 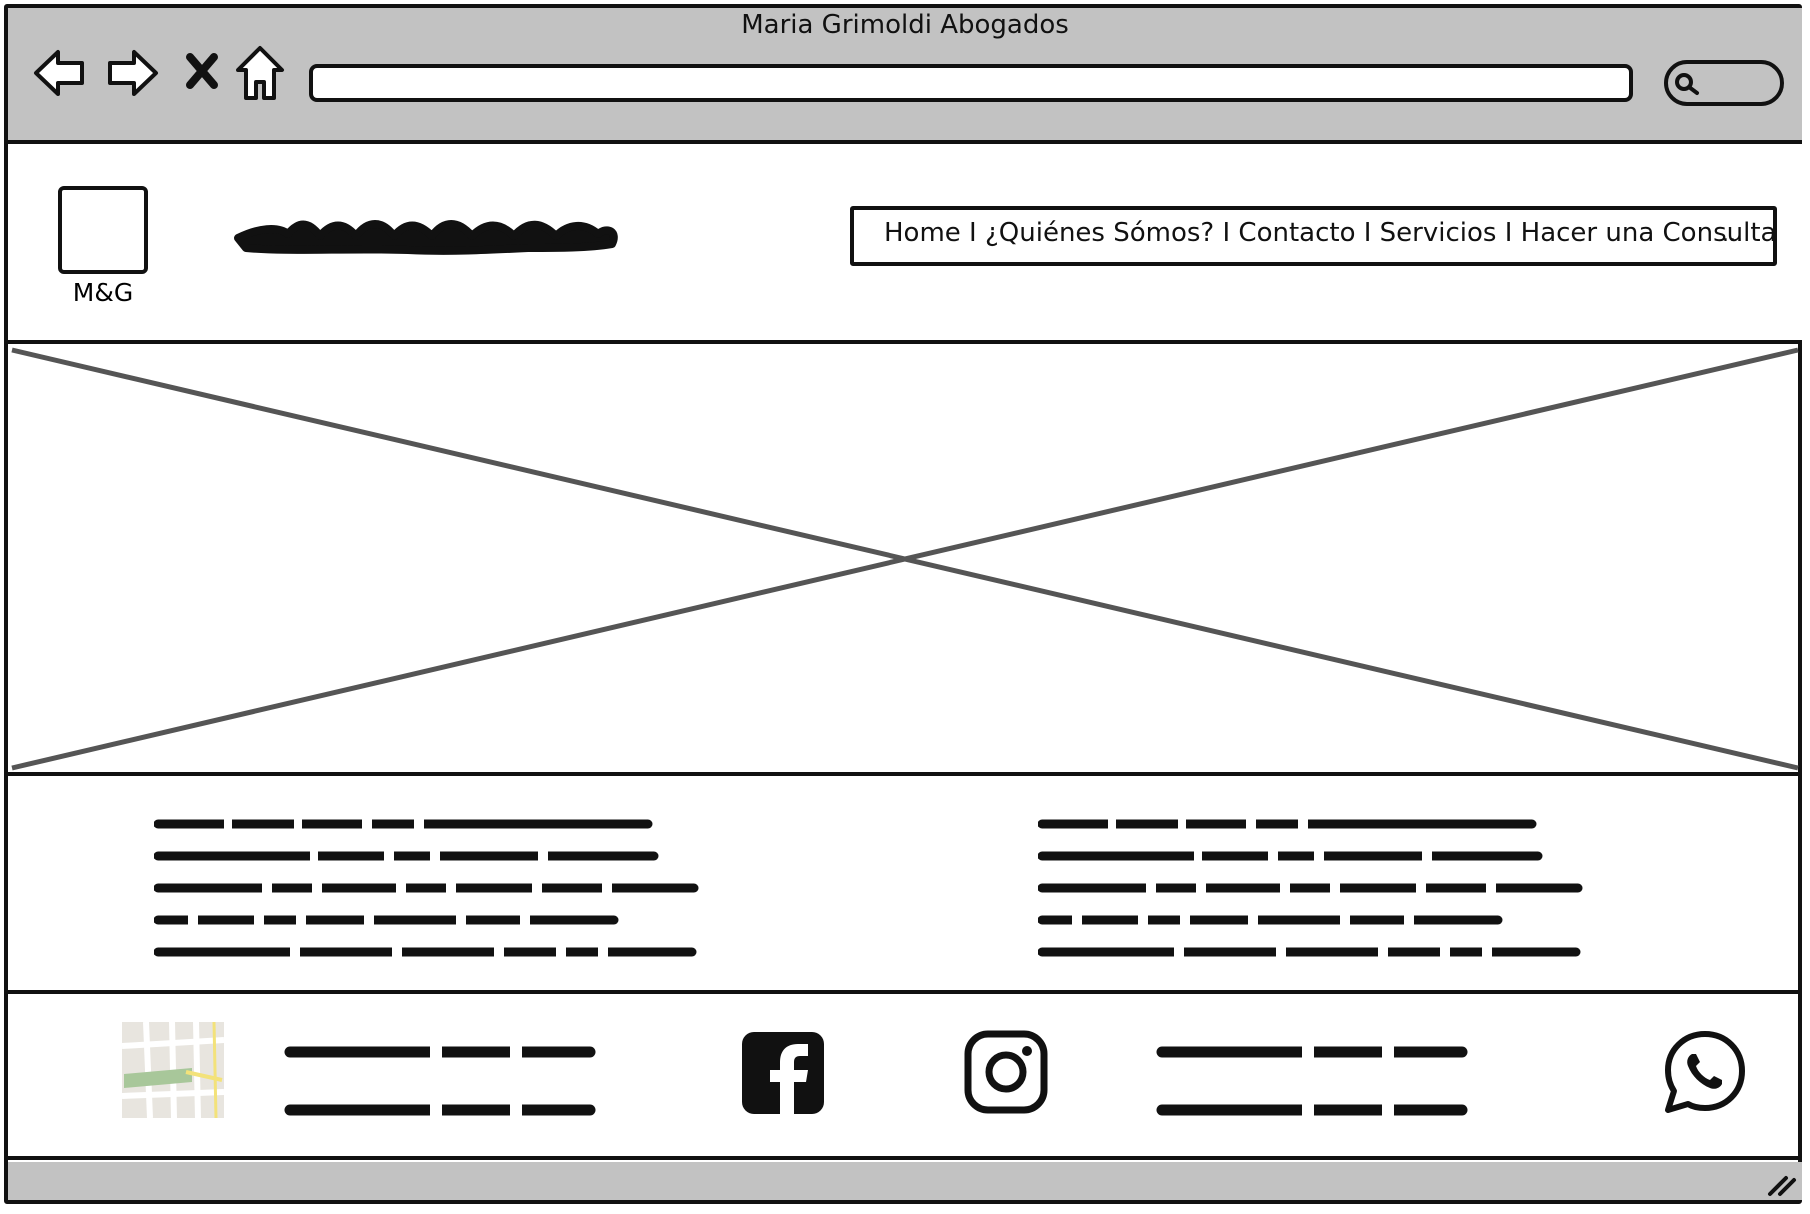 I want to click on url-input, so click(x=971, y=83).